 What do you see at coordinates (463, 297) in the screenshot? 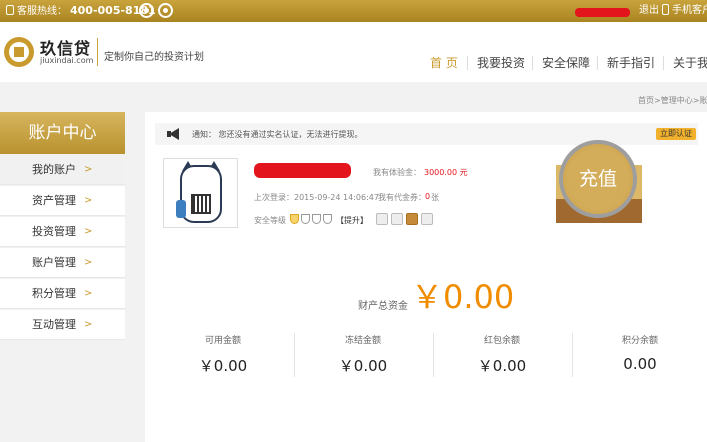
I see `total-assets-value: ￥0.00` at bounding box center [463, 297].